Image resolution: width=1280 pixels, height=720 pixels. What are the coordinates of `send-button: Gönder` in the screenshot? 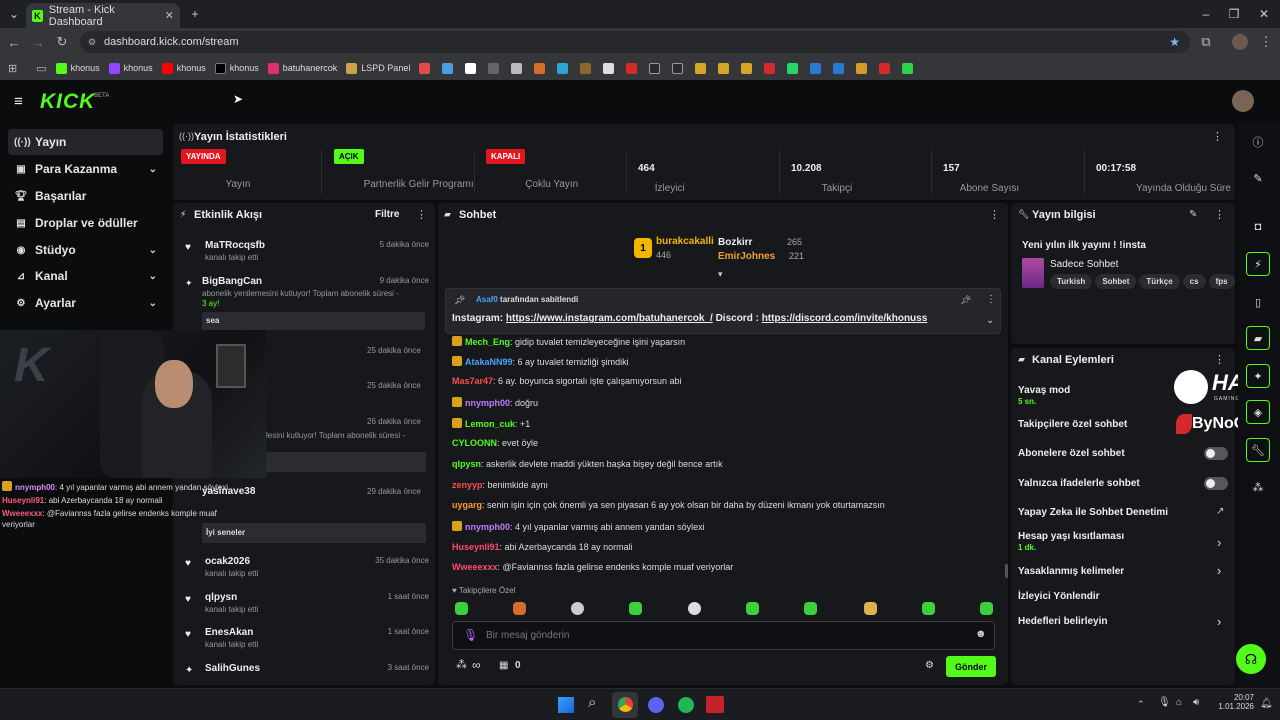 It's located at (971, 666).